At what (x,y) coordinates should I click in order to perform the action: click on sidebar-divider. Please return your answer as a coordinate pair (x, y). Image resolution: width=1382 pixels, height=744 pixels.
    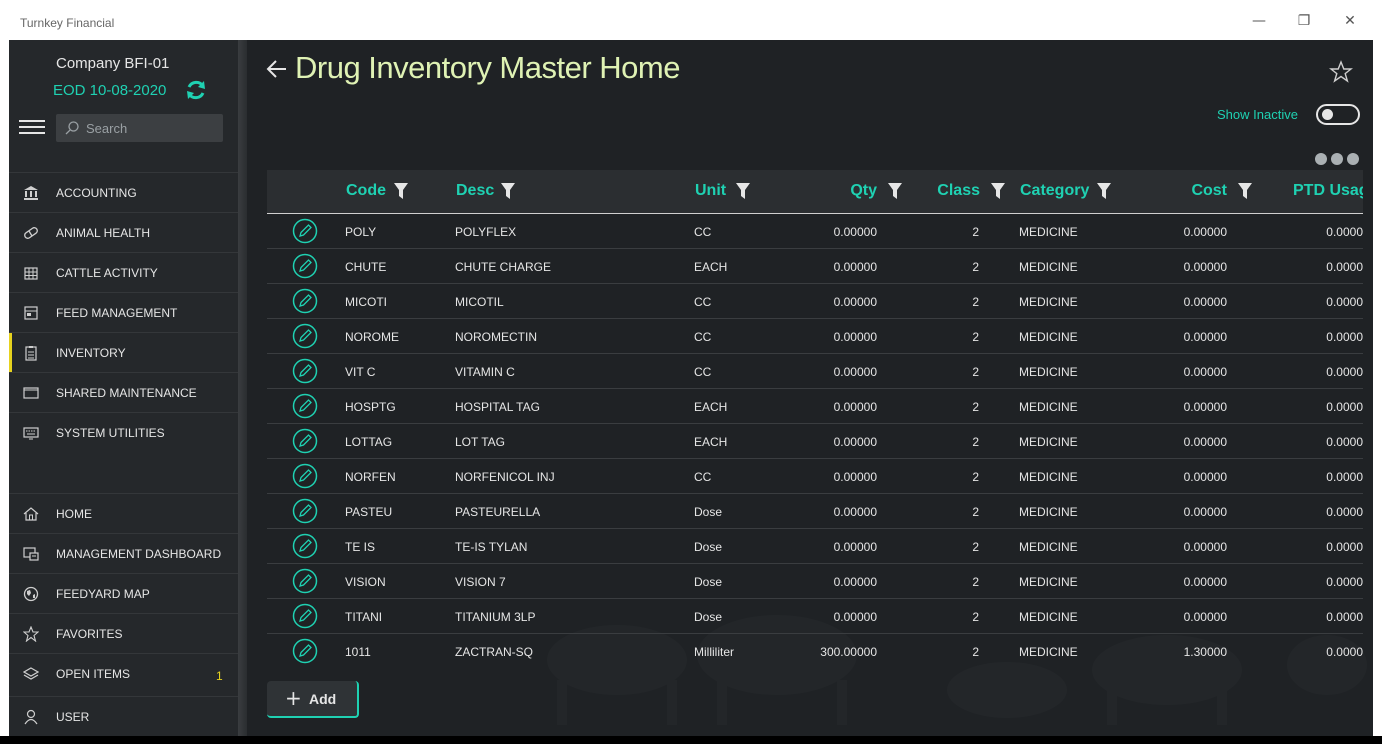
    Looking at the image, I should click on (242, 388).